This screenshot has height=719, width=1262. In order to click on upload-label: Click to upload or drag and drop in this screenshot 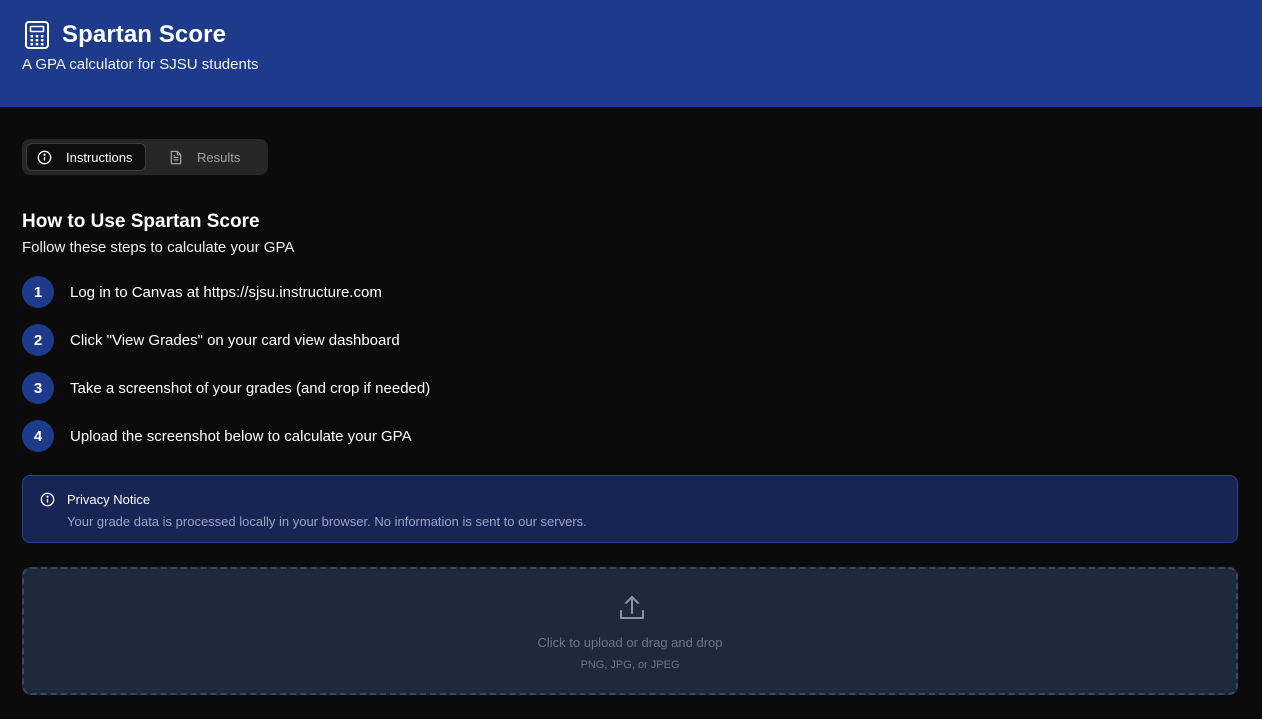, I will do `click(630, 642)`.